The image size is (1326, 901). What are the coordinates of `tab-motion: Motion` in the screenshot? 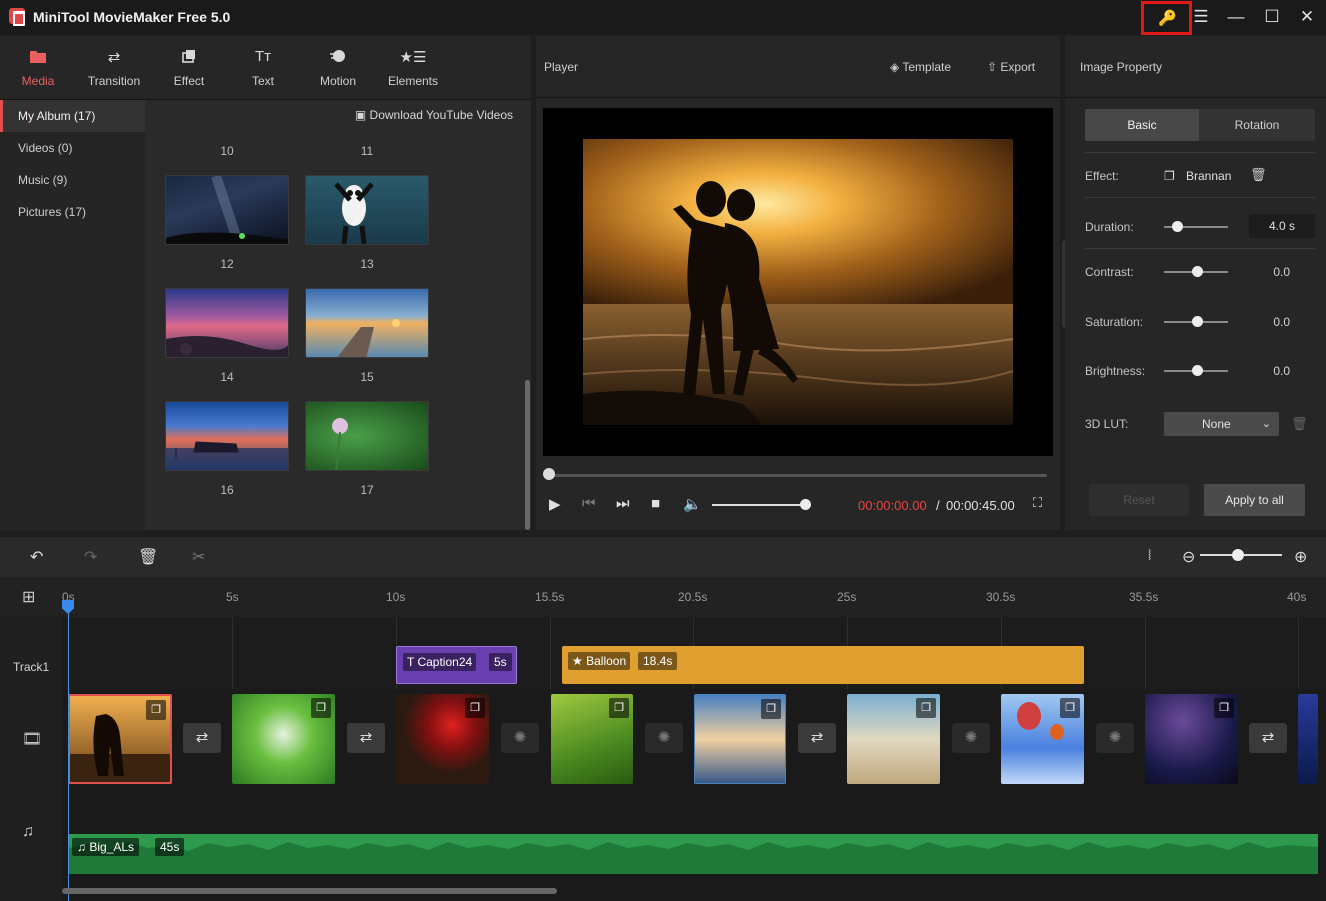 It's located at (338, 68).